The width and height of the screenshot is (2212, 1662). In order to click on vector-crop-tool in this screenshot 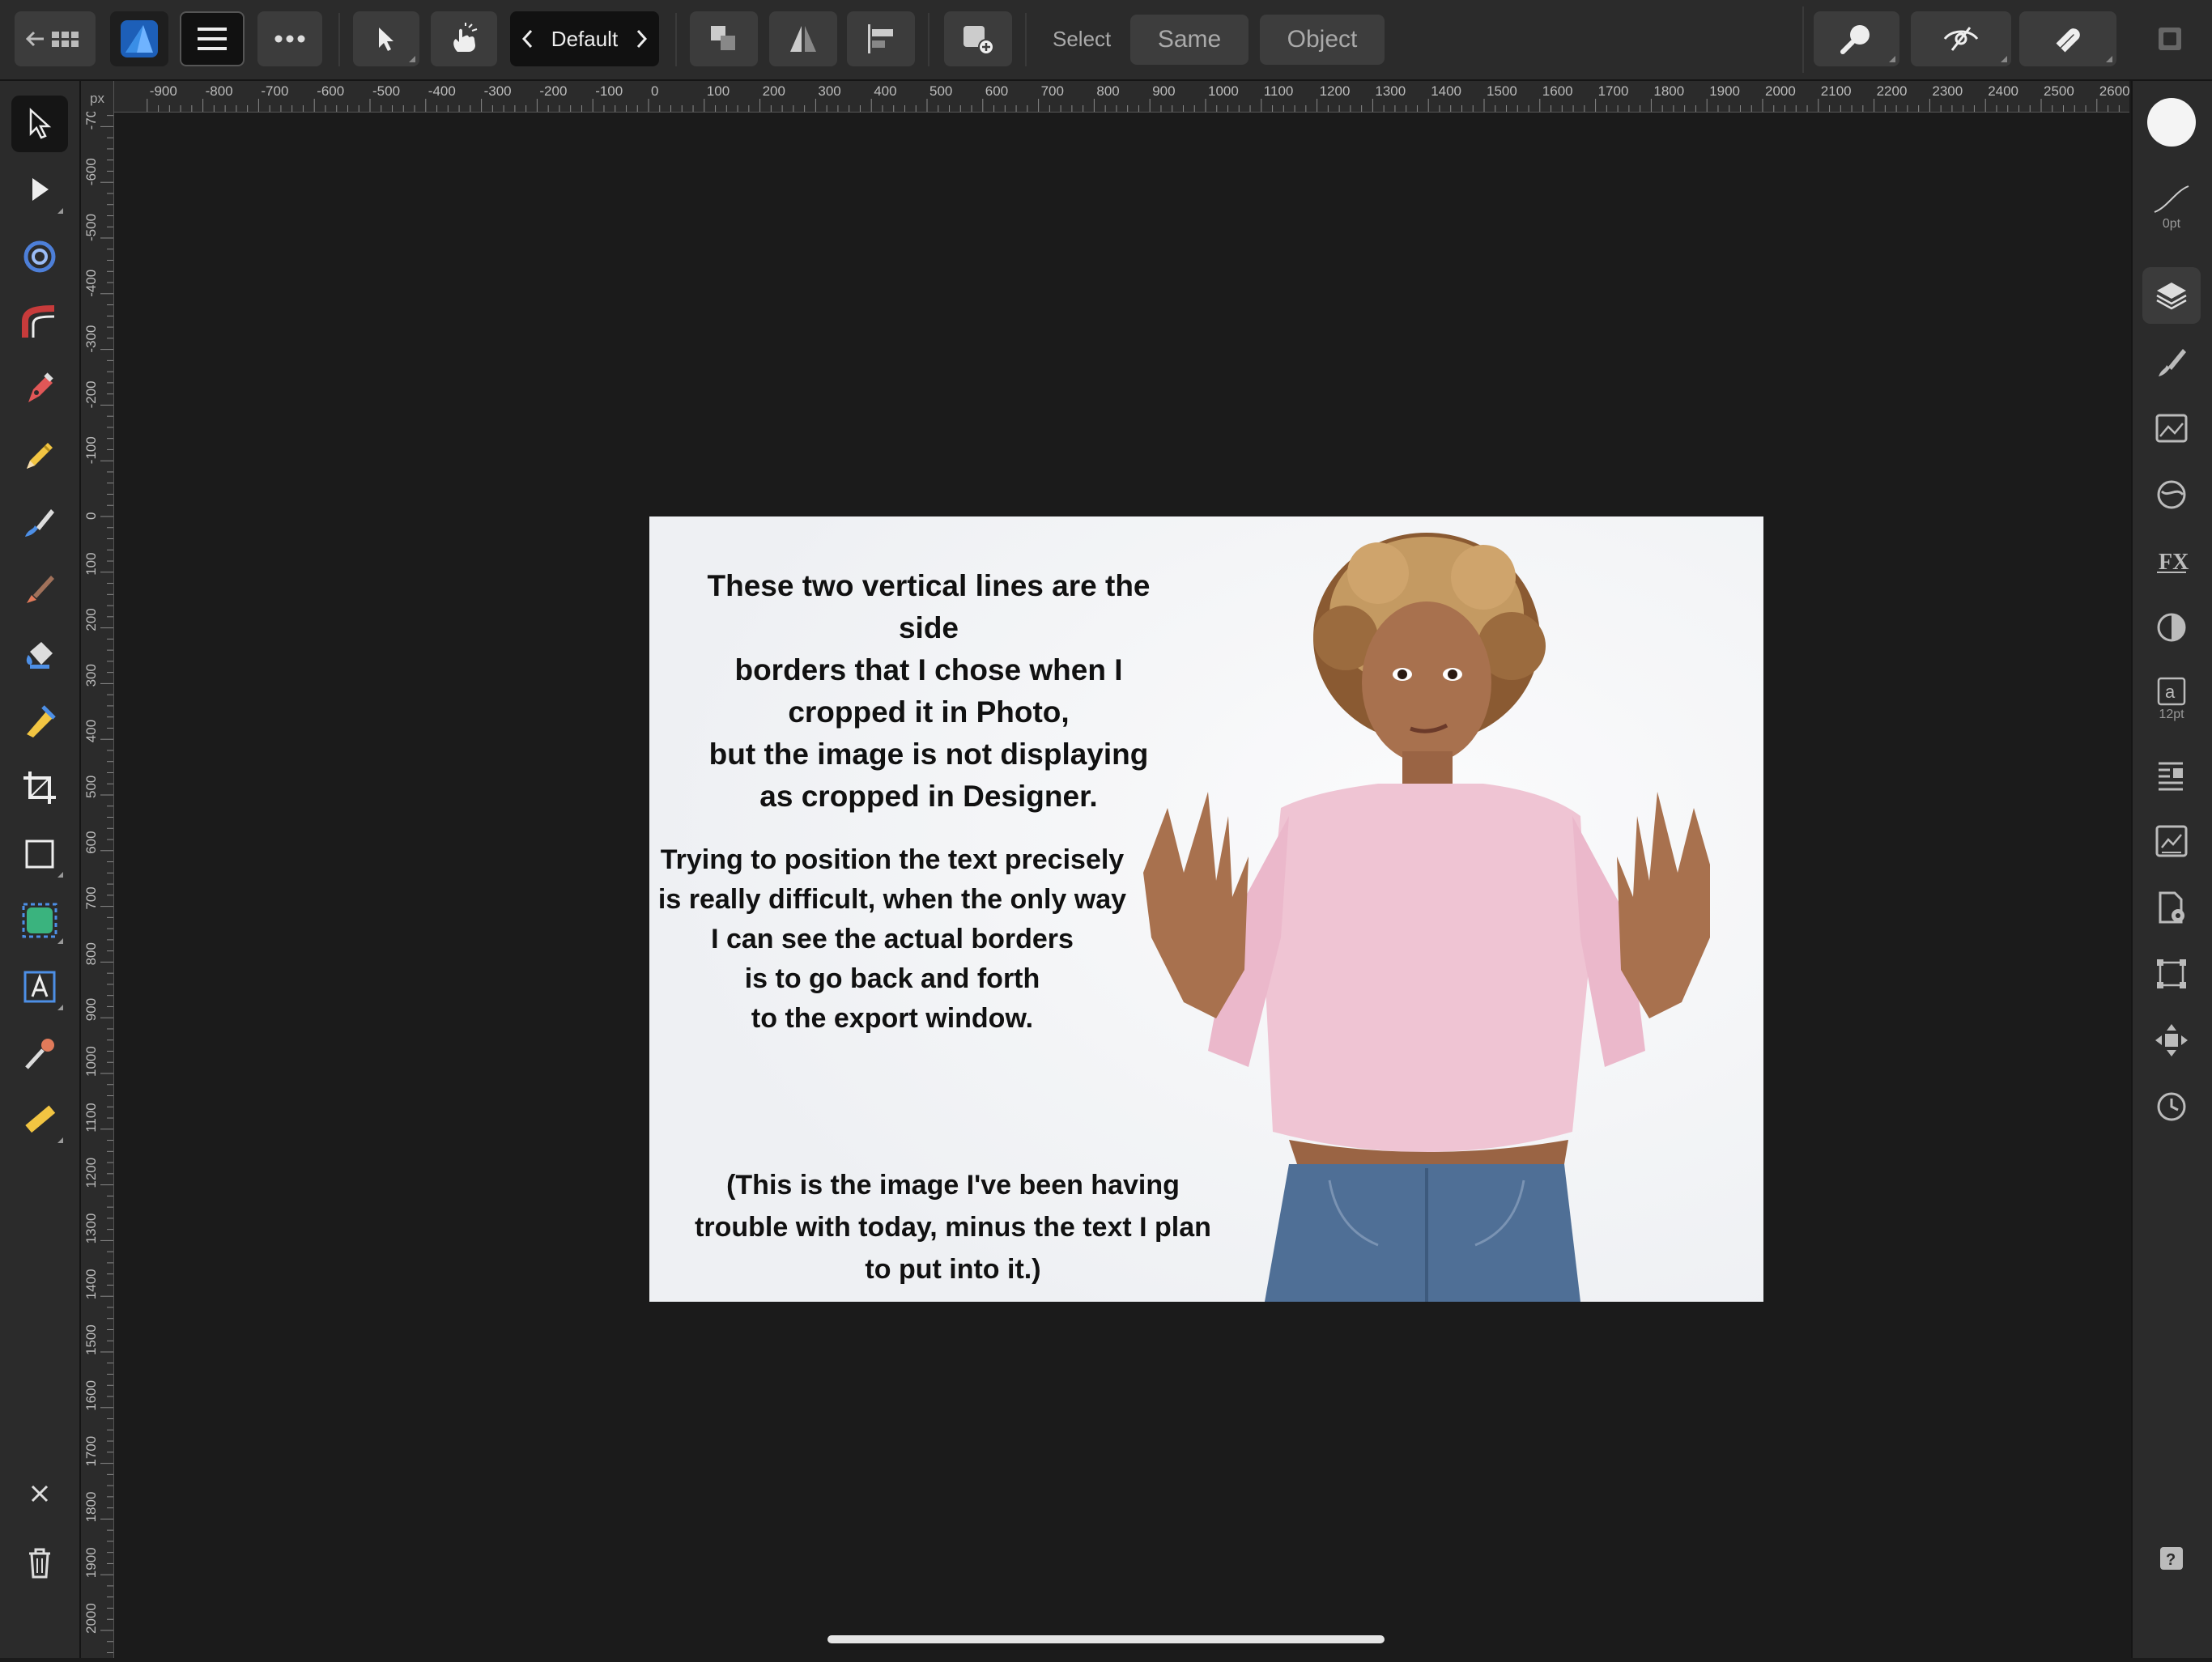, I will do `click(39, 256)`.